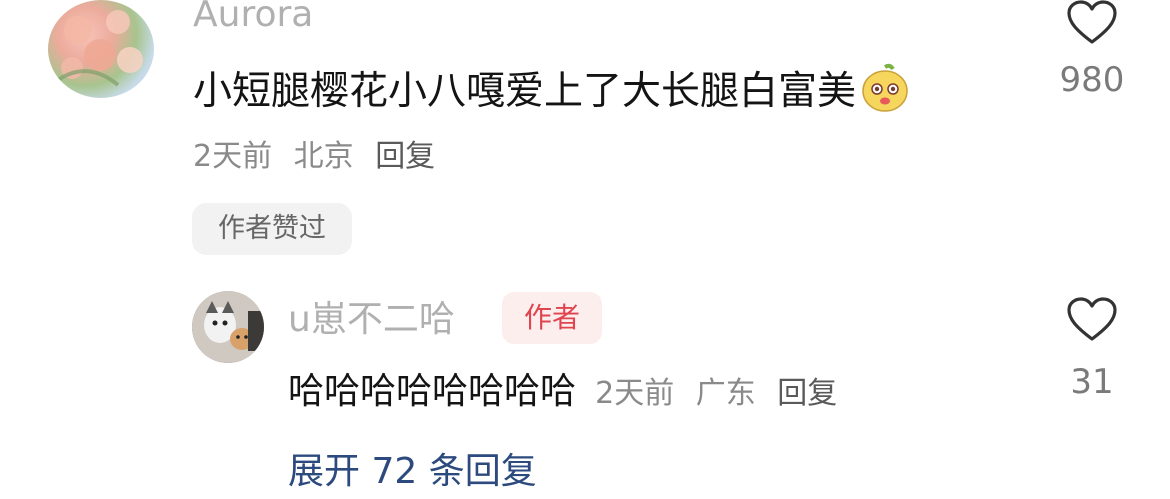  I want to click on comment-location: 北京, so click(323, 156).